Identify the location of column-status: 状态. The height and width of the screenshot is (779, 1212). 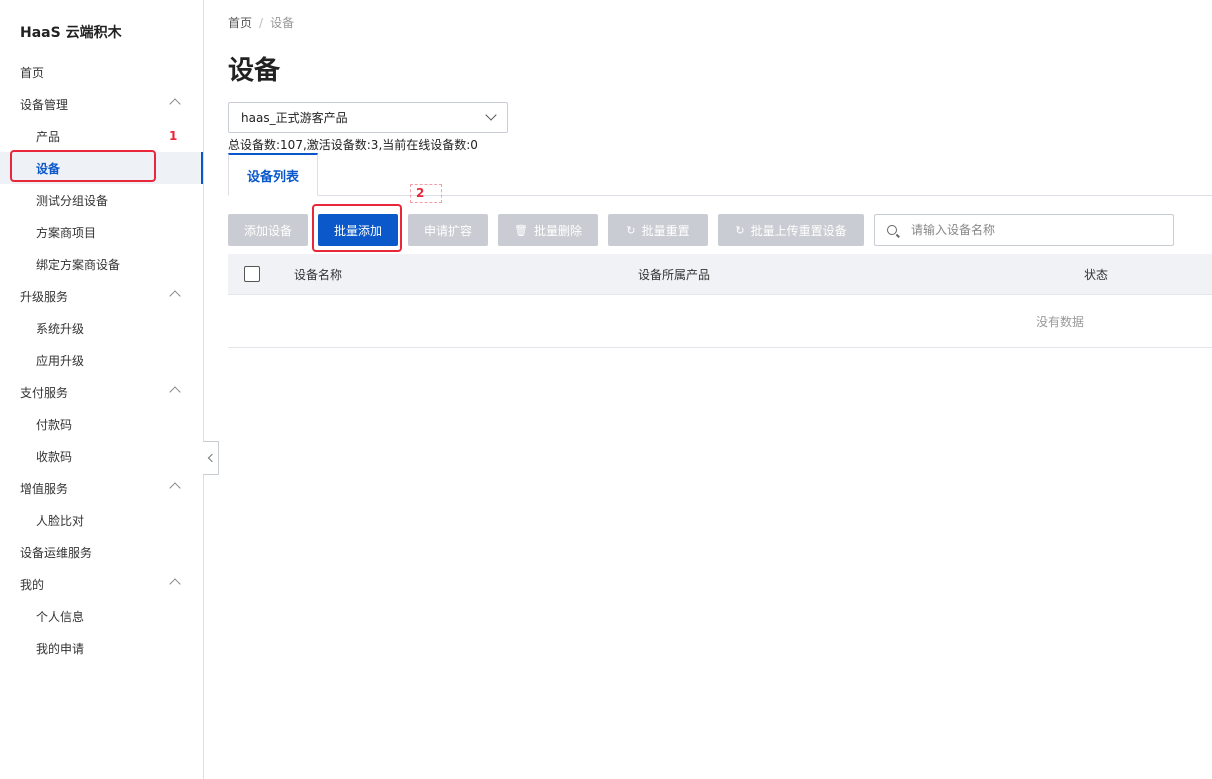
(1096, 274).